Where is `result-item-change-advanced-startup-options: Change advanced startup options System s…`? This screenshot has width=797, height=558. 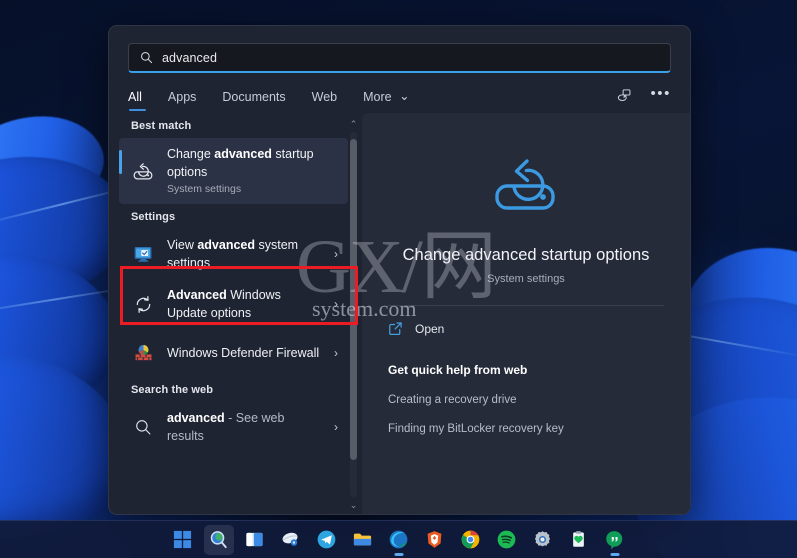
result-item-change-advanced-startup-options: Change advanced startup options System s… is located at coordinates (233, 171).